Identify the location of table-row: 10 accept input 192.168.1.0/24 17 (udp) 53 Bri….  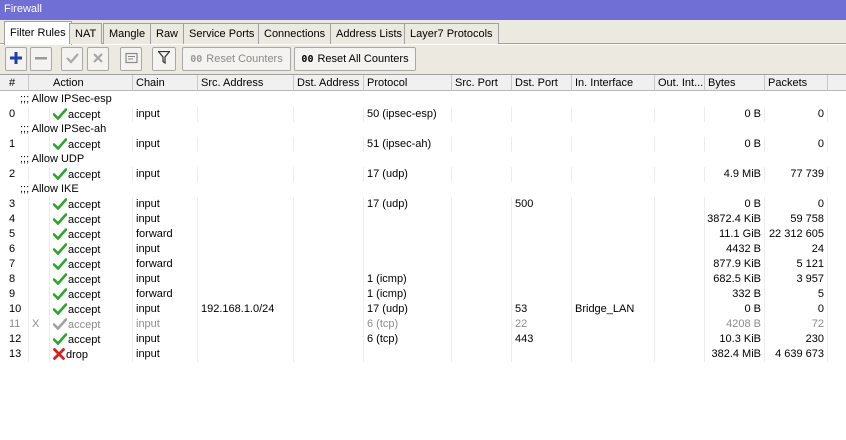
(415, 309).